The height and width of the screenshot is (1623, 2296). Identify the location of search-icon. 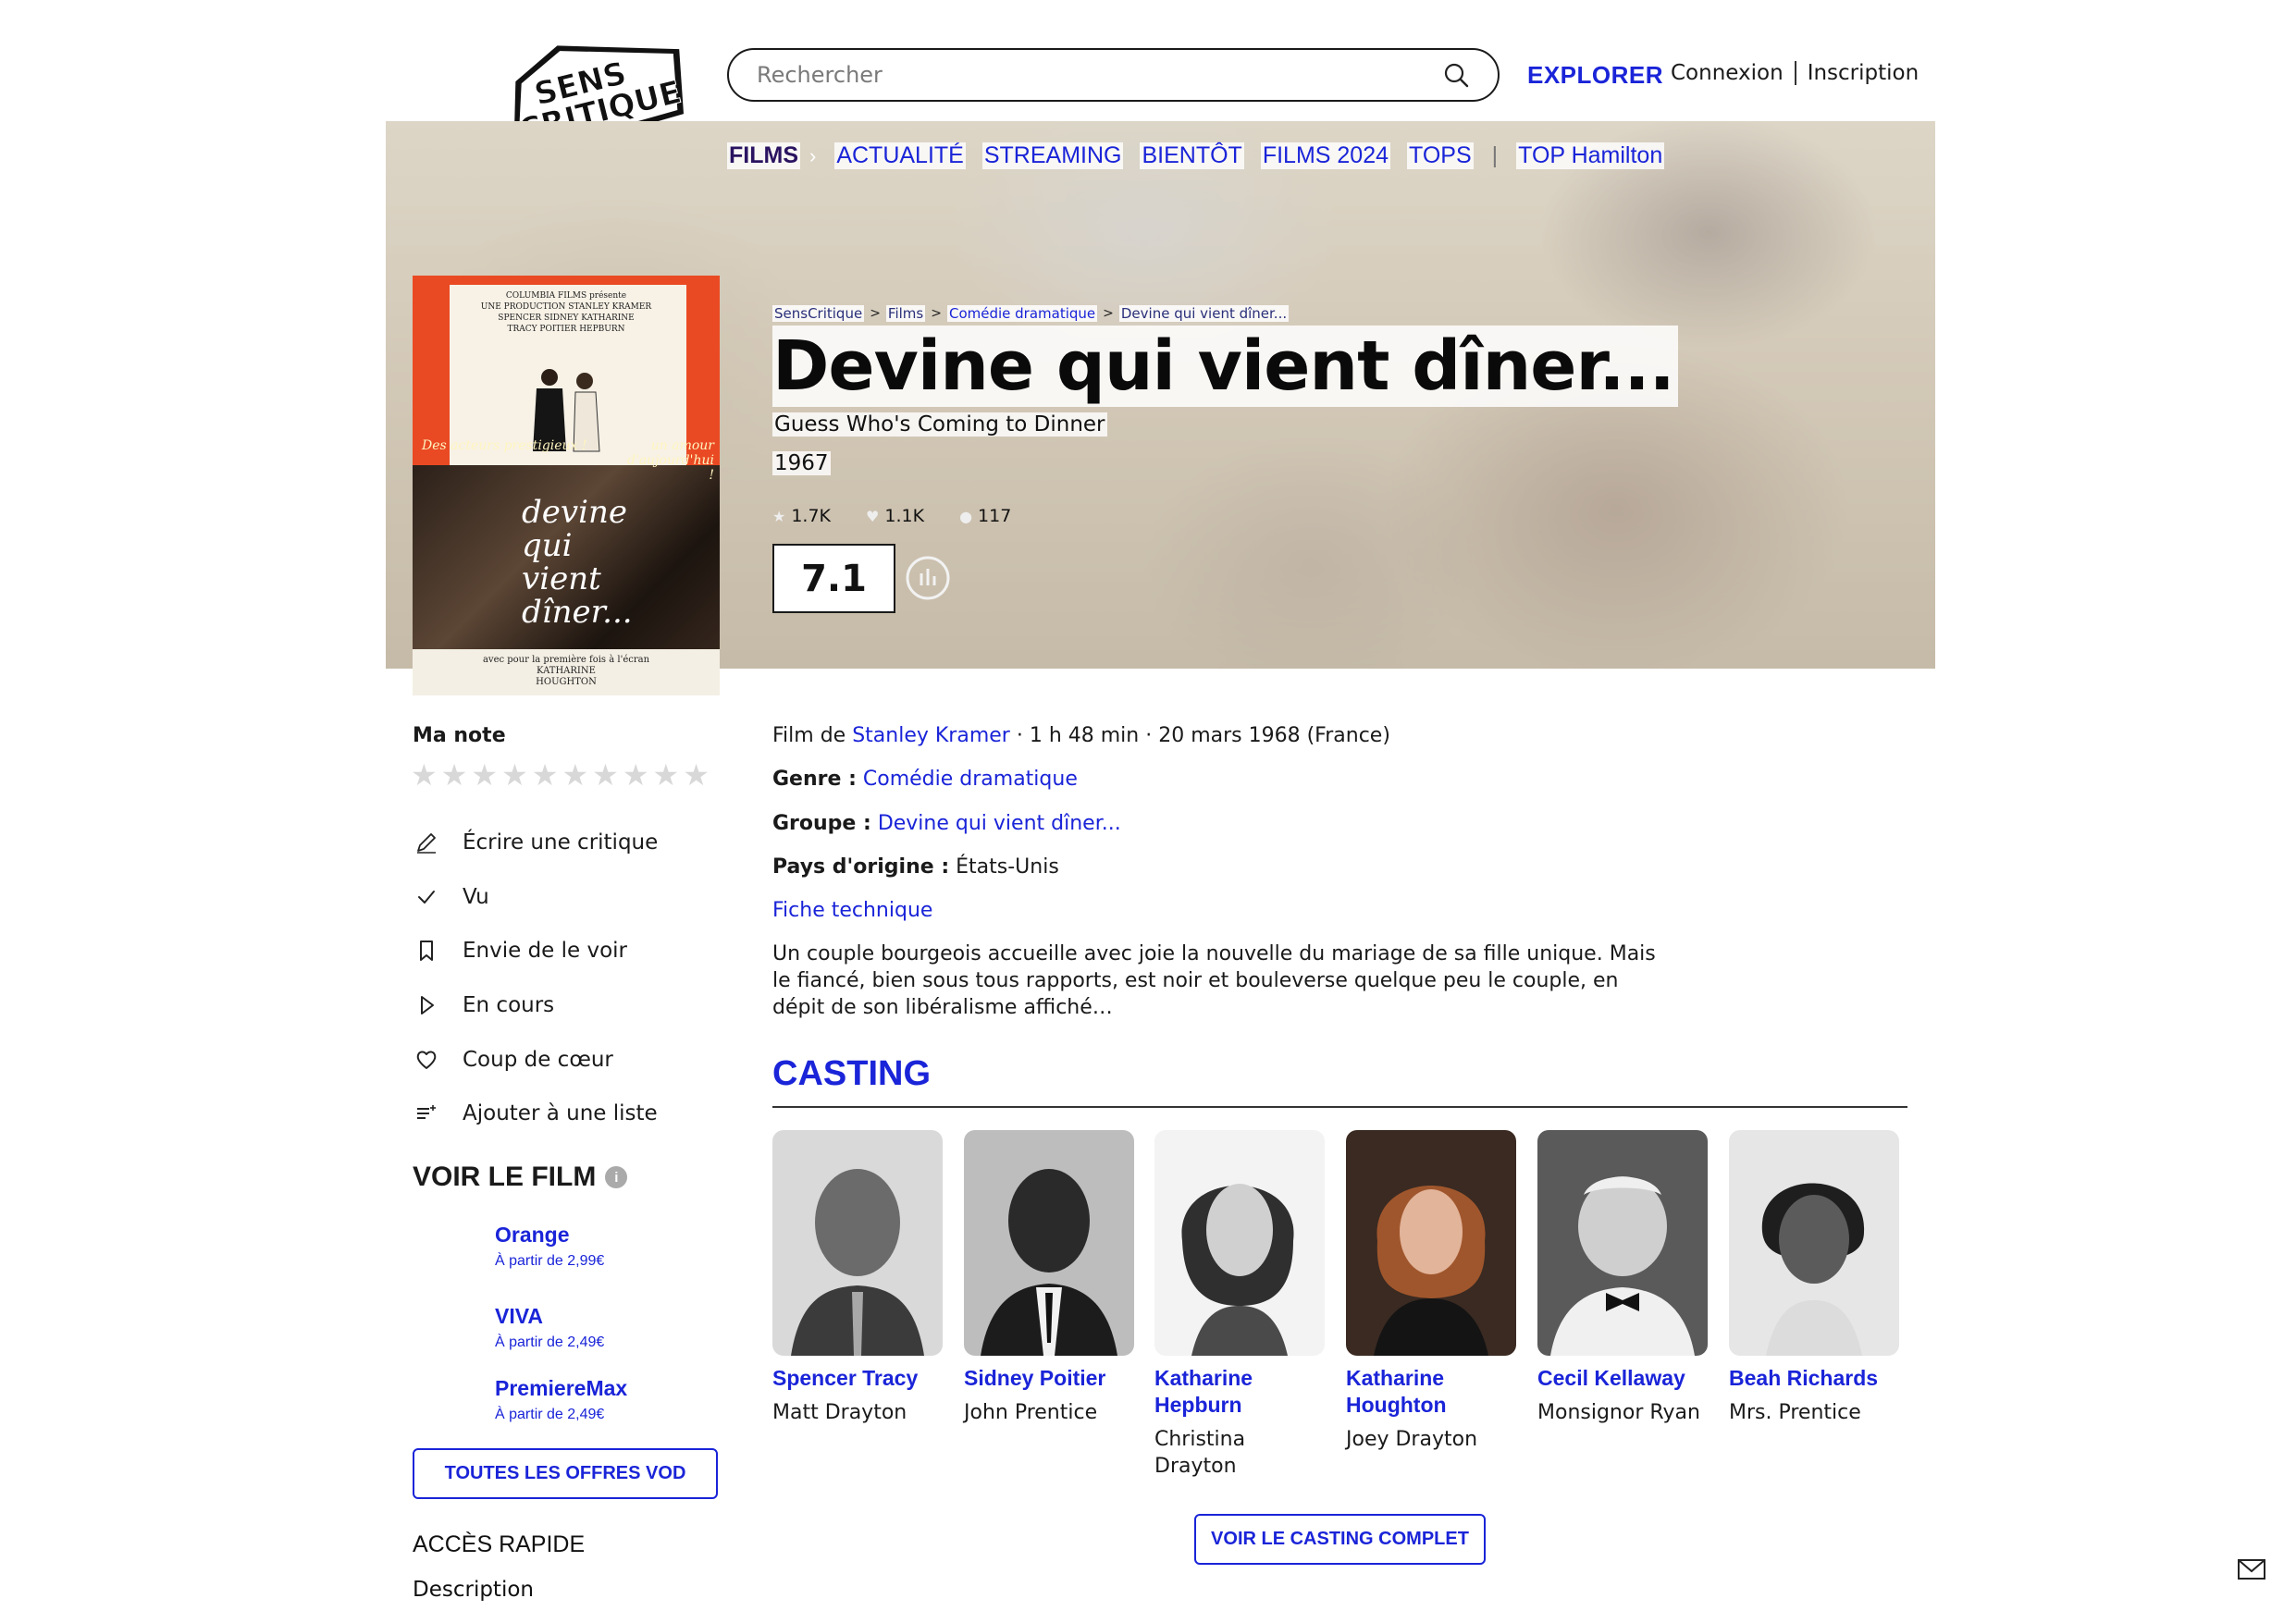
(1456, 75).